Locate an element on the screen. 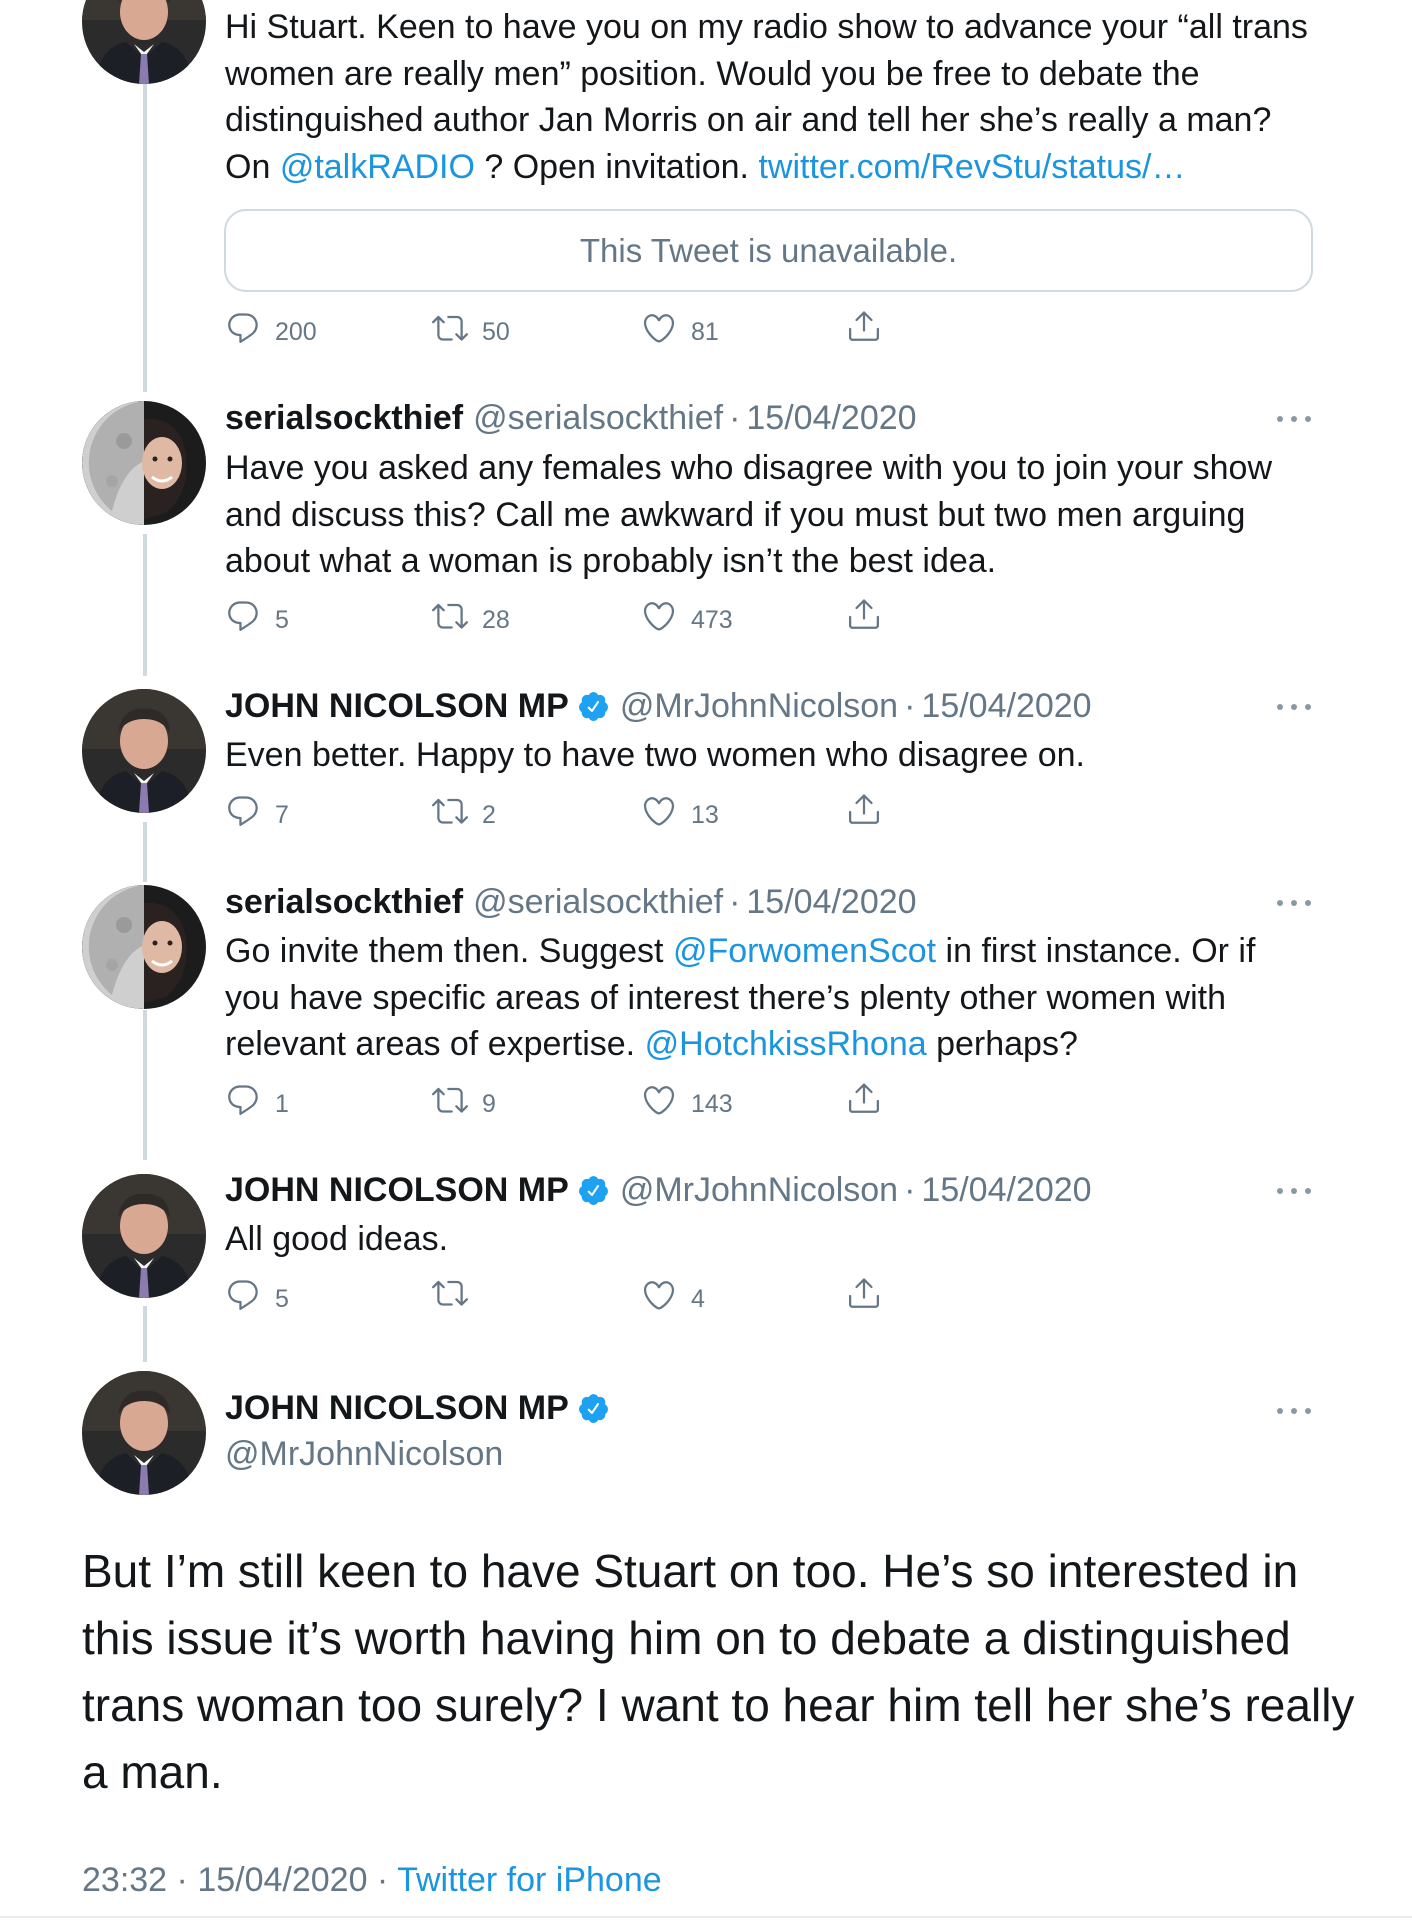  reply-button: 200 is located at coordinates (271, 327).